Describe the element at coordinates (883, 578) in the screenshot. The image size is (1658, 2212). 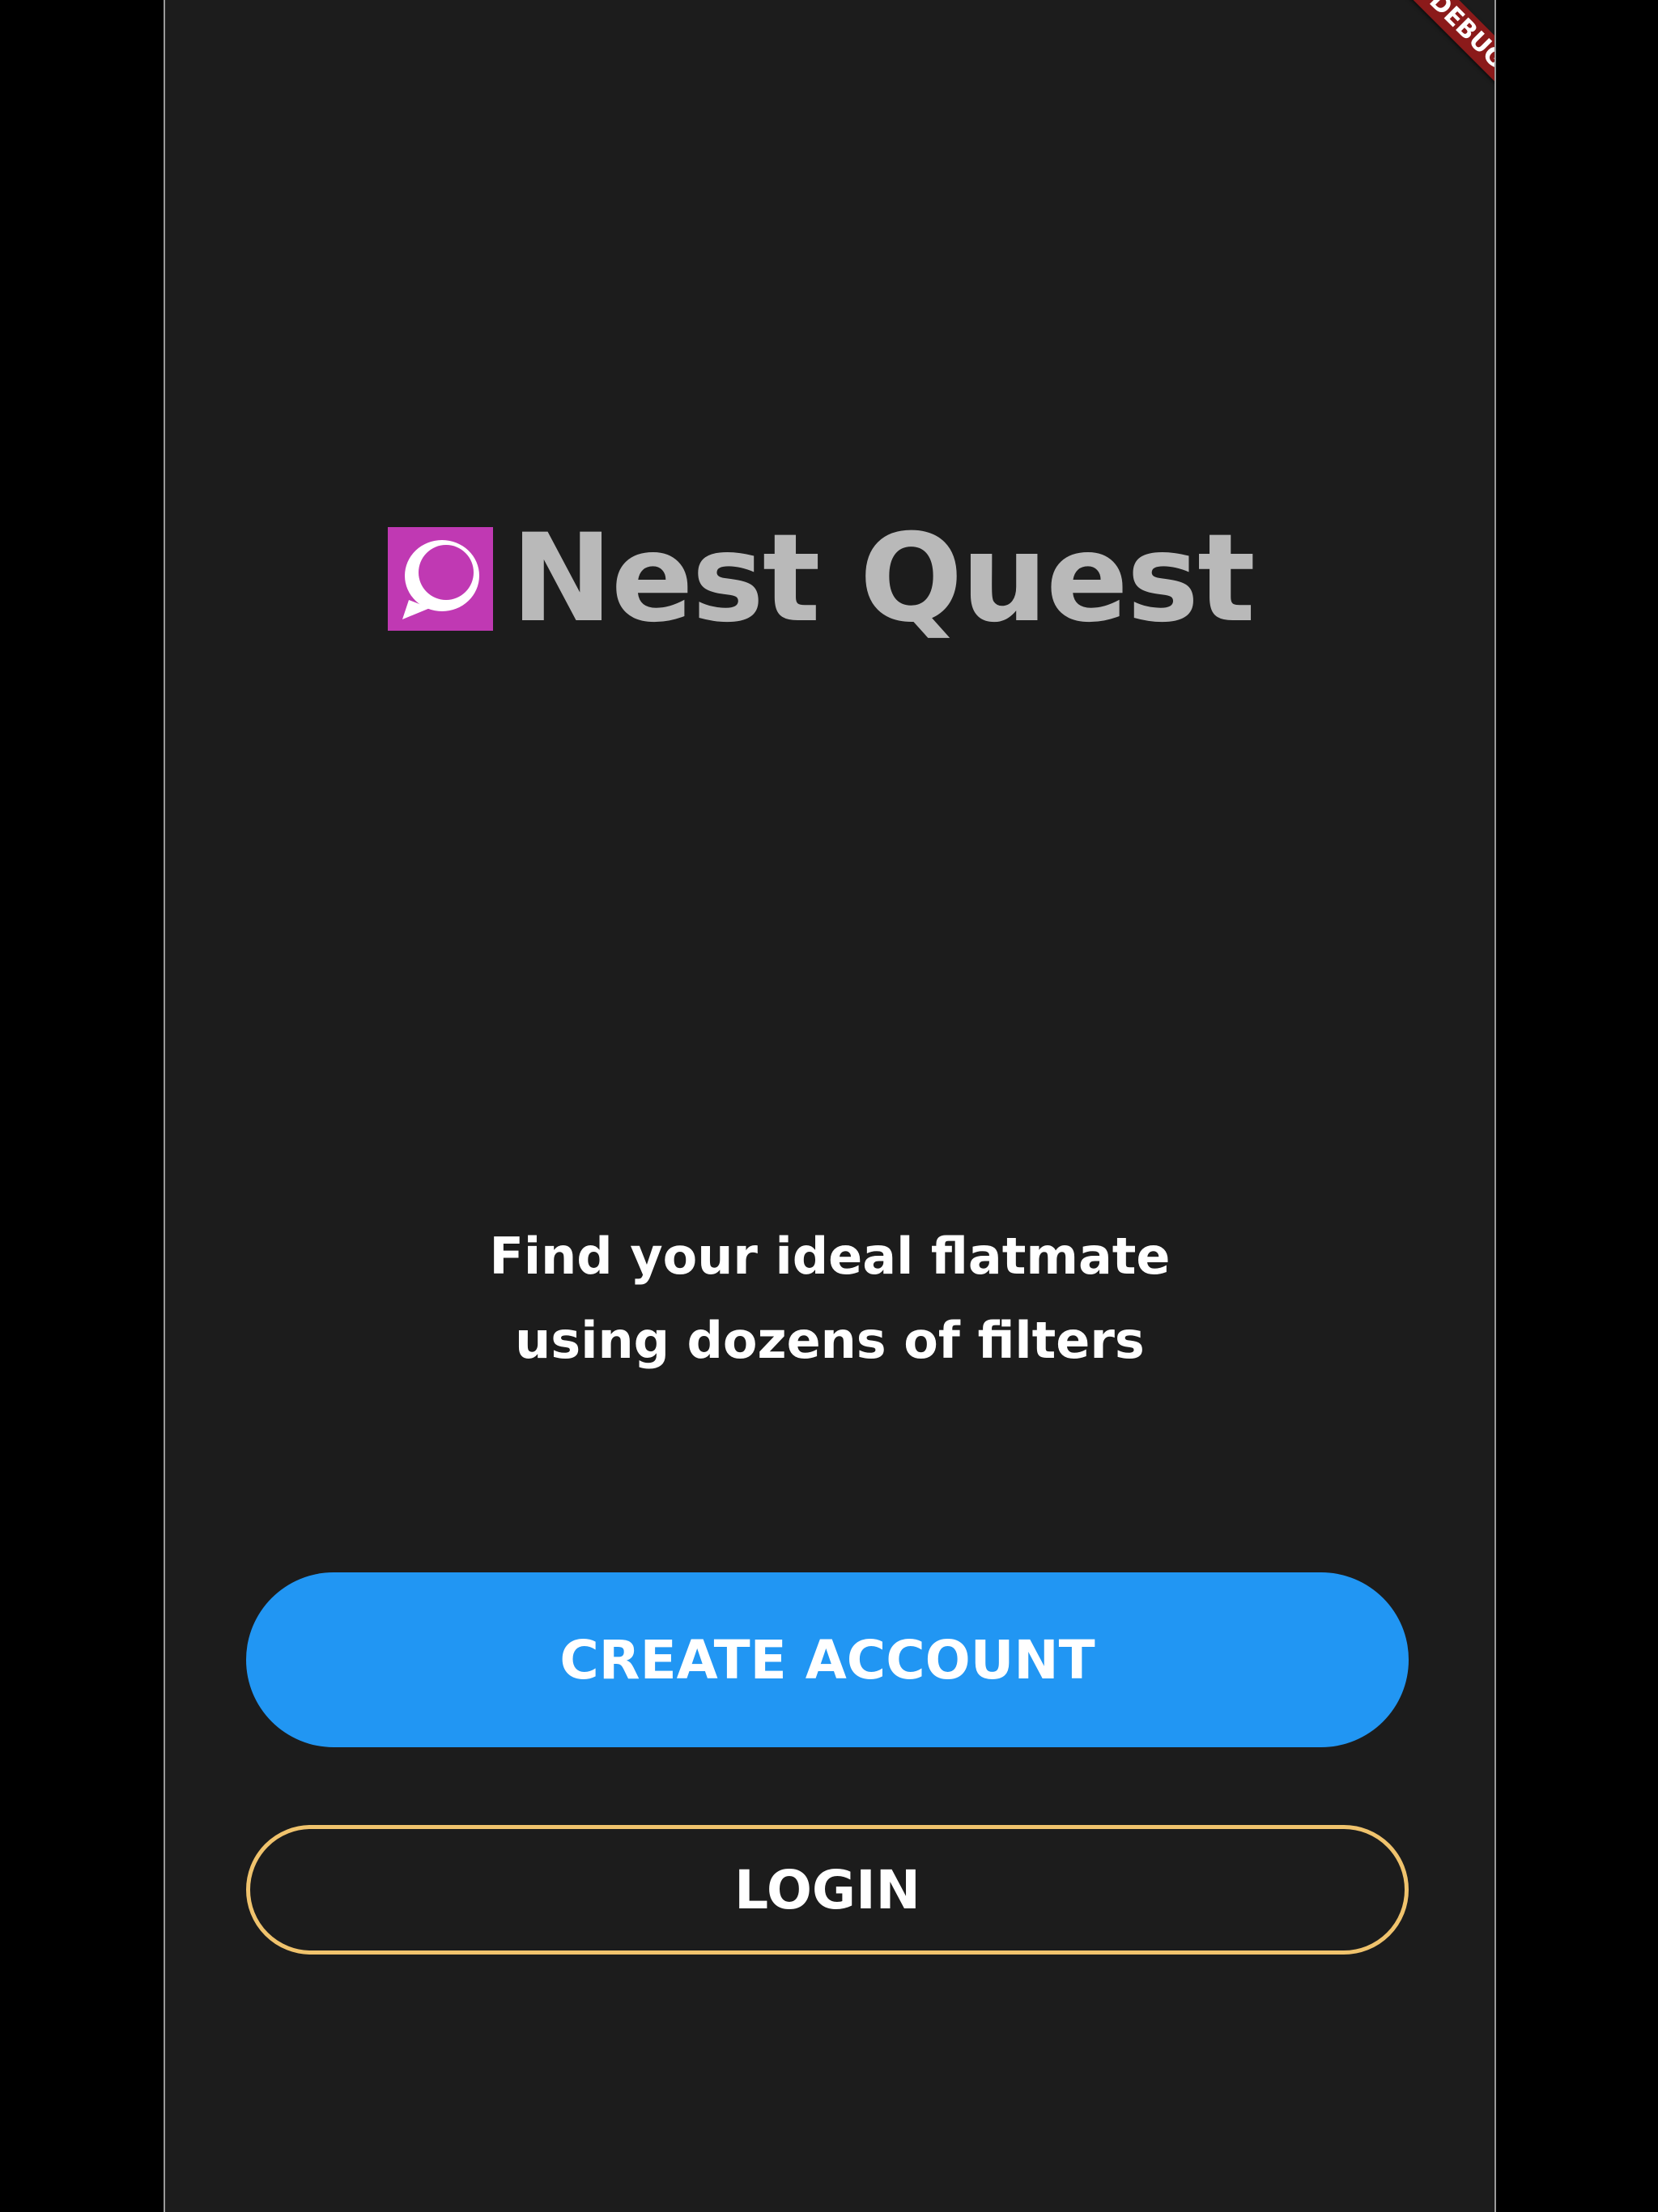
I see `app-title: Nest Quest` at that location.